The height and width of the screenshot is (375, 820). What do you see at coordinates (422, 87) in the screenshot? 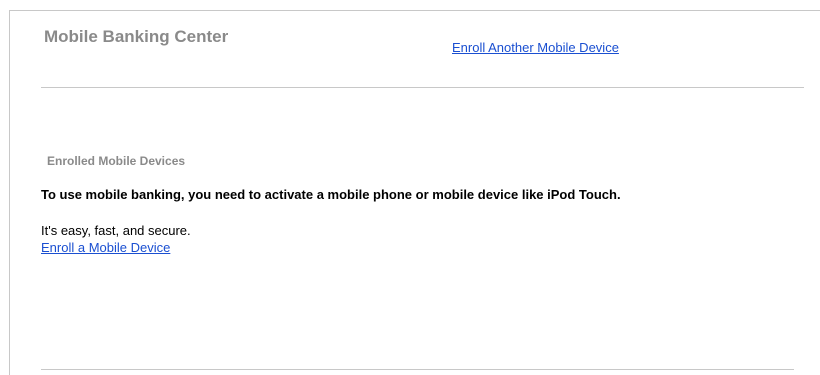
I see `header-divider` at bounding box center [422, 87].